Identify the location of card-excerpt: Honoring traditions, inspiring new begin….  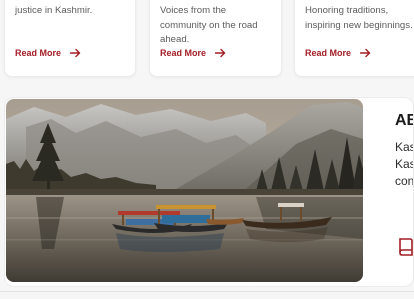
(359, 18).